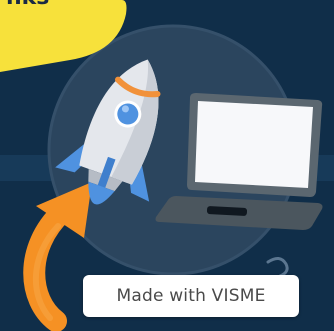 The height and width of the screenshot is (331, 334). What do you see at coordinates (277, 267) in the screenshot?
I see `decorative-swirl` at bounding box center [277, 267].